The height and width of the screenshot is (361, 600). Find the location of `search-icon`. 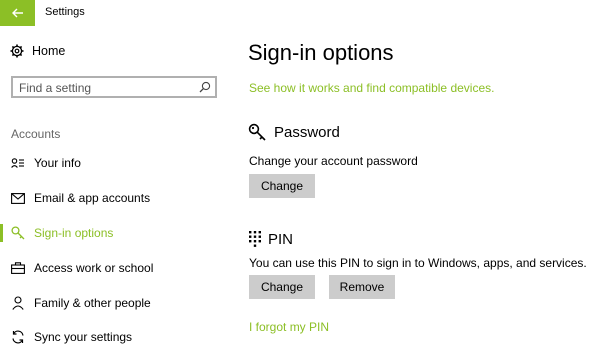

search-icon is located at coordinates (205, 87).